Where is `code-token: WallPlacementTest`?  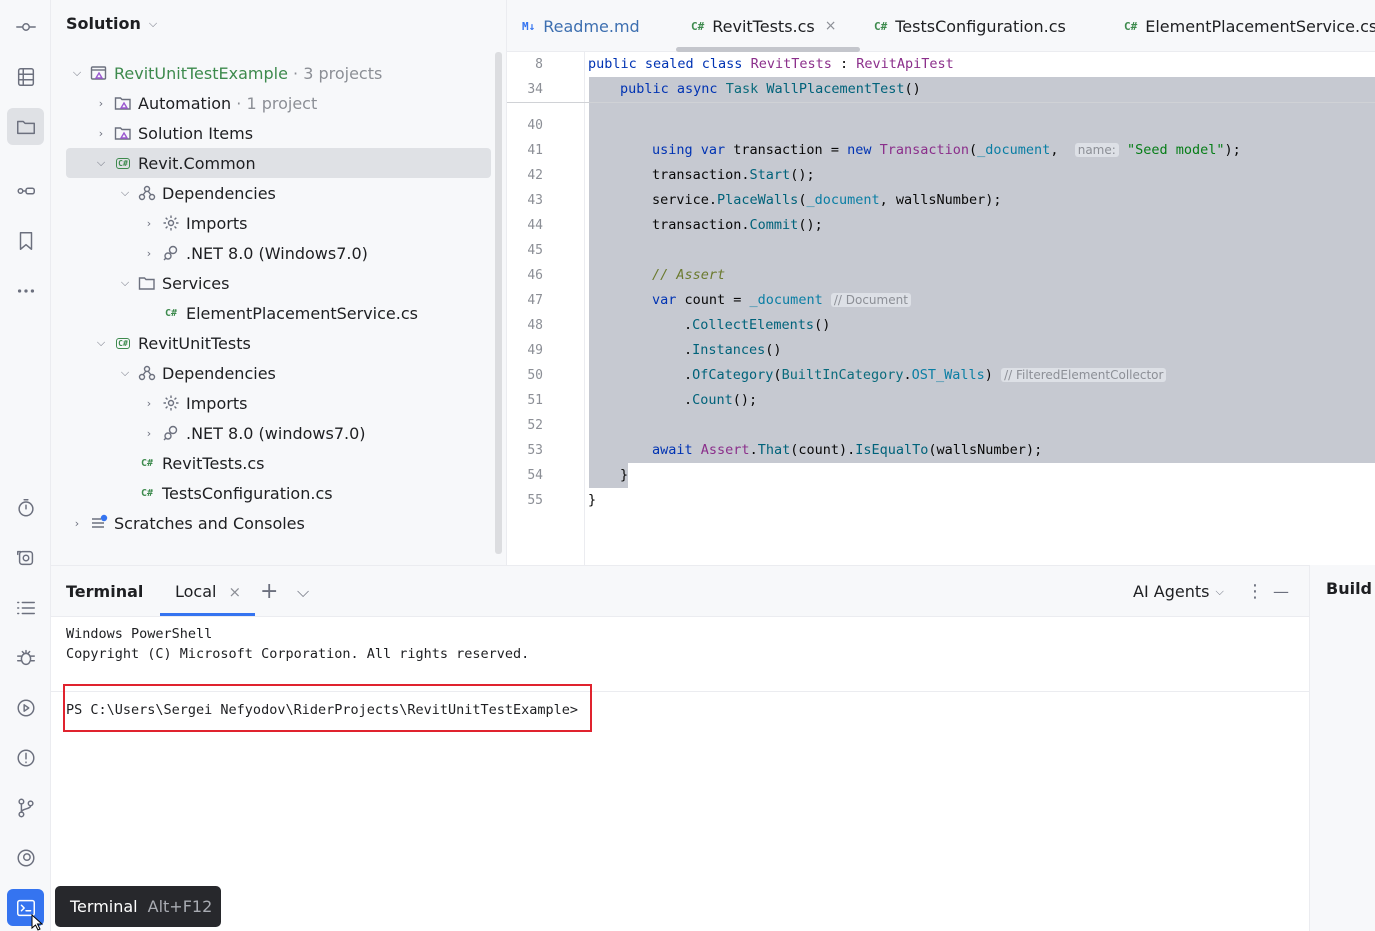
code-token: WallPlacementTest is located at coordinates (835, 89).